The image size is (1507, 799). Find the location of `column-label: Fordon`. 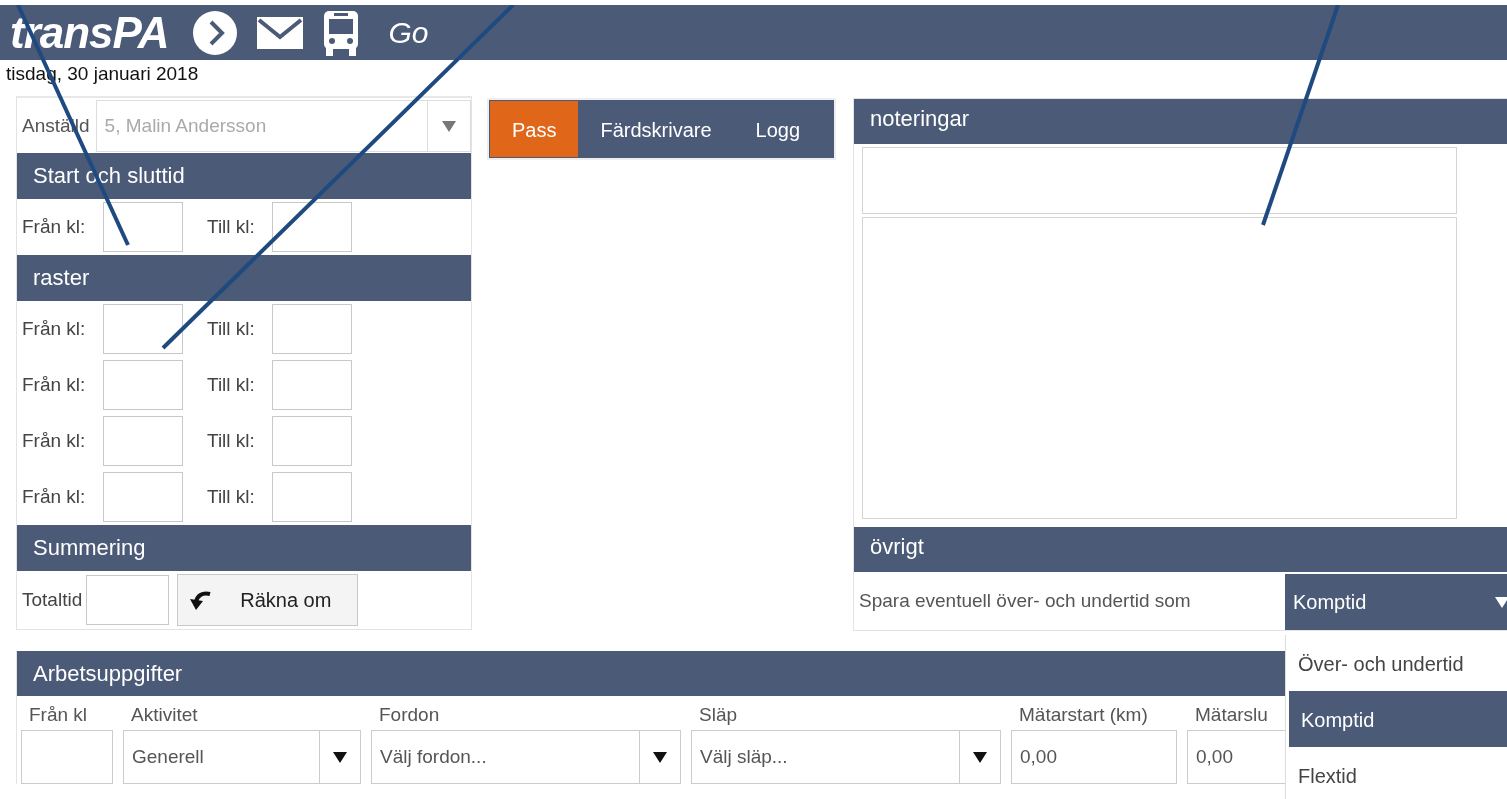

column-label: Fordon is located at coordinates (409, 715).